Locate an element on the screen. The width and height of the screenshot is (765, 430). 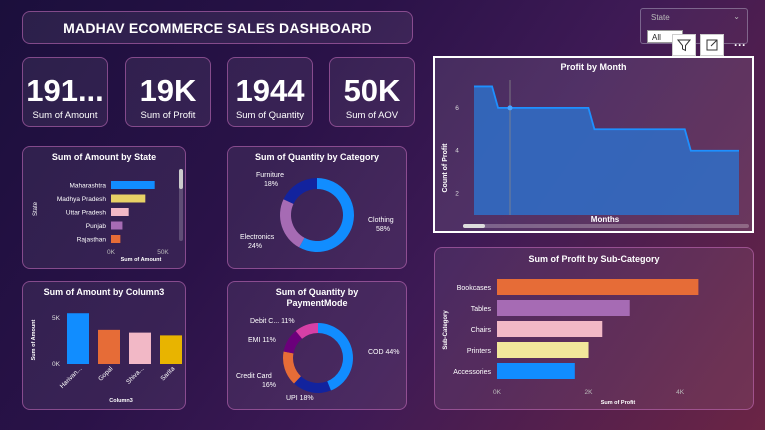
bar-label: Punjab is located at coordinates (96, 226).